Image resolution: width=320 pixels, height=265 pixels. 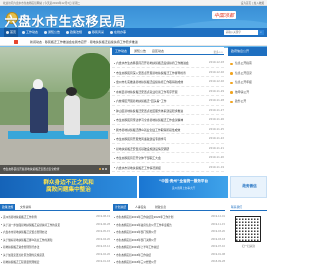 What do you see at coordinates (168, 148) in the screenshot?
I see `list-item: 易地扶贫搬迁安置点基础设施建设情况调研 2019-11-21` at bounding box center [168, 148].